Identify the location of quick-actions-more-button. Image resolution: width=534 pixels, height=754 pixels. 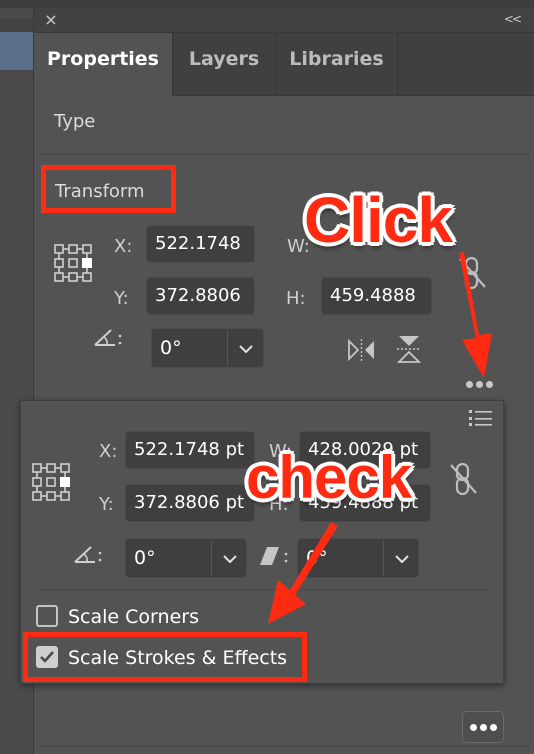
(483, 727).